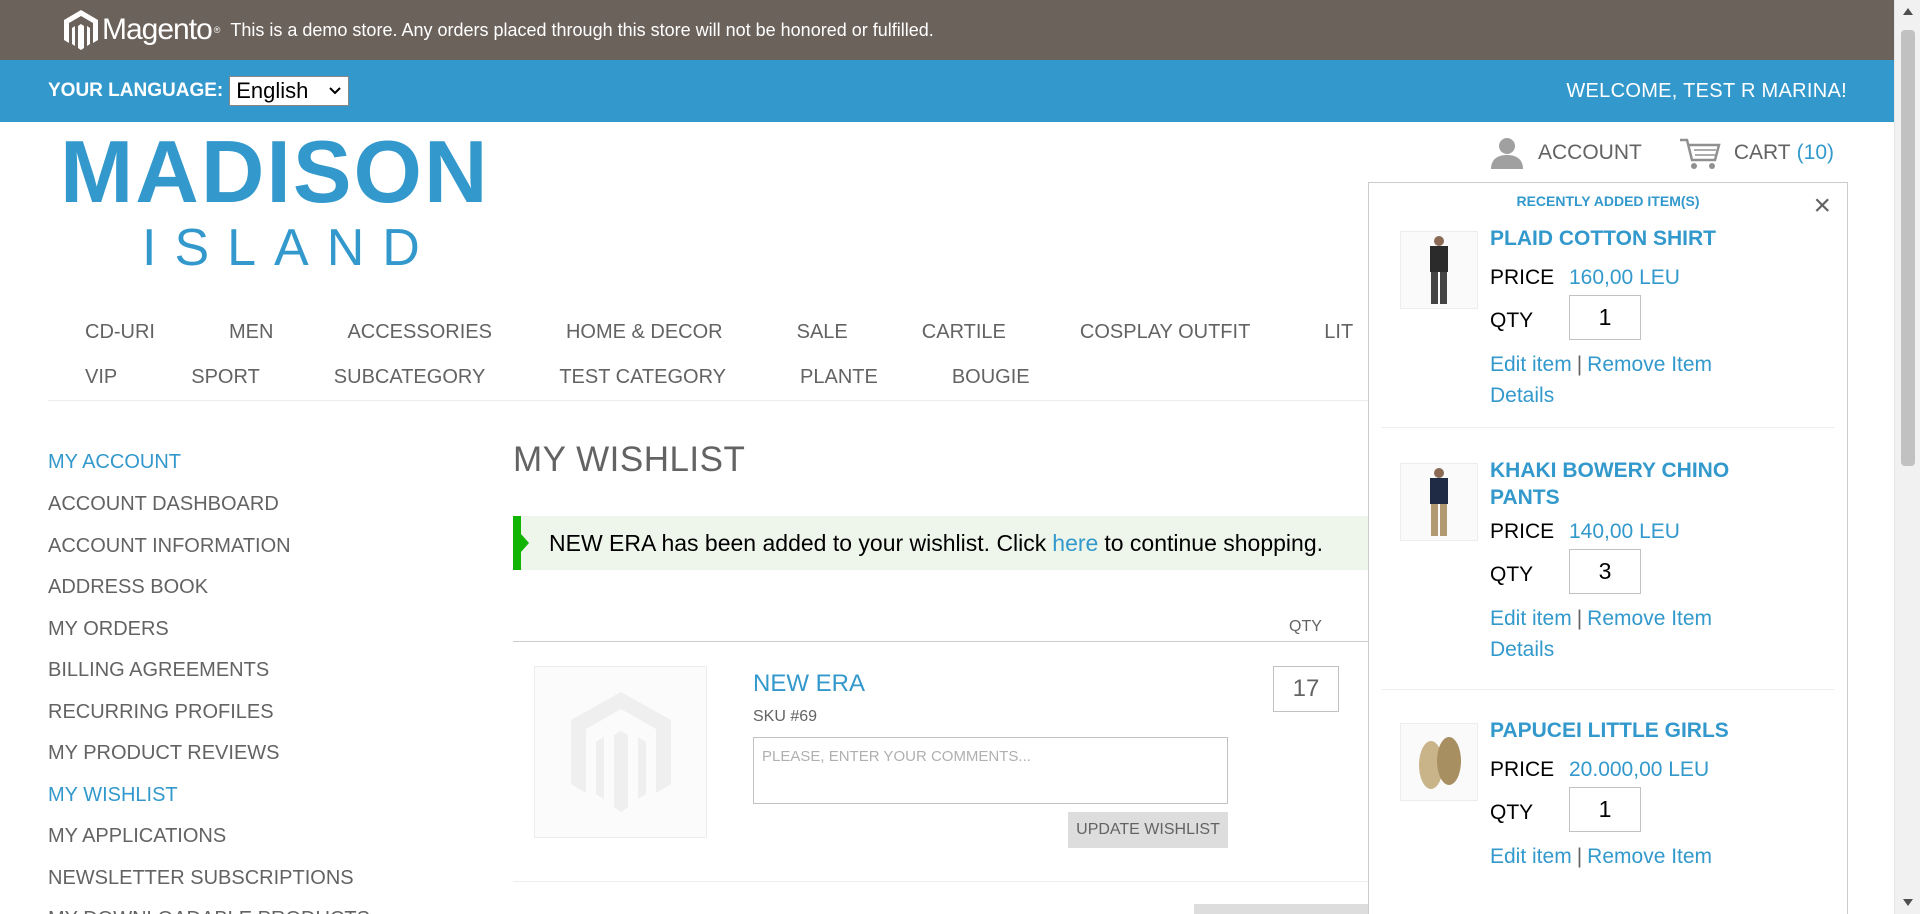 Image resolution: width=1920 pixels, height=914 pixels. What do you see at coordinates (809, 684) in the screenshot?
I see `product-name-link: NEW ERA` at bounding box center [809, 684].